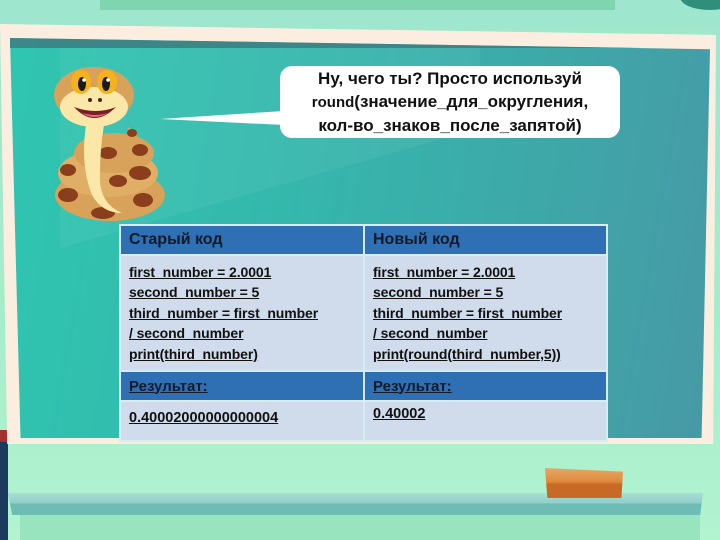 The height and width of the screenshot is (540, 720). I want to click on speech-bubble-tail, so click(222, 118).